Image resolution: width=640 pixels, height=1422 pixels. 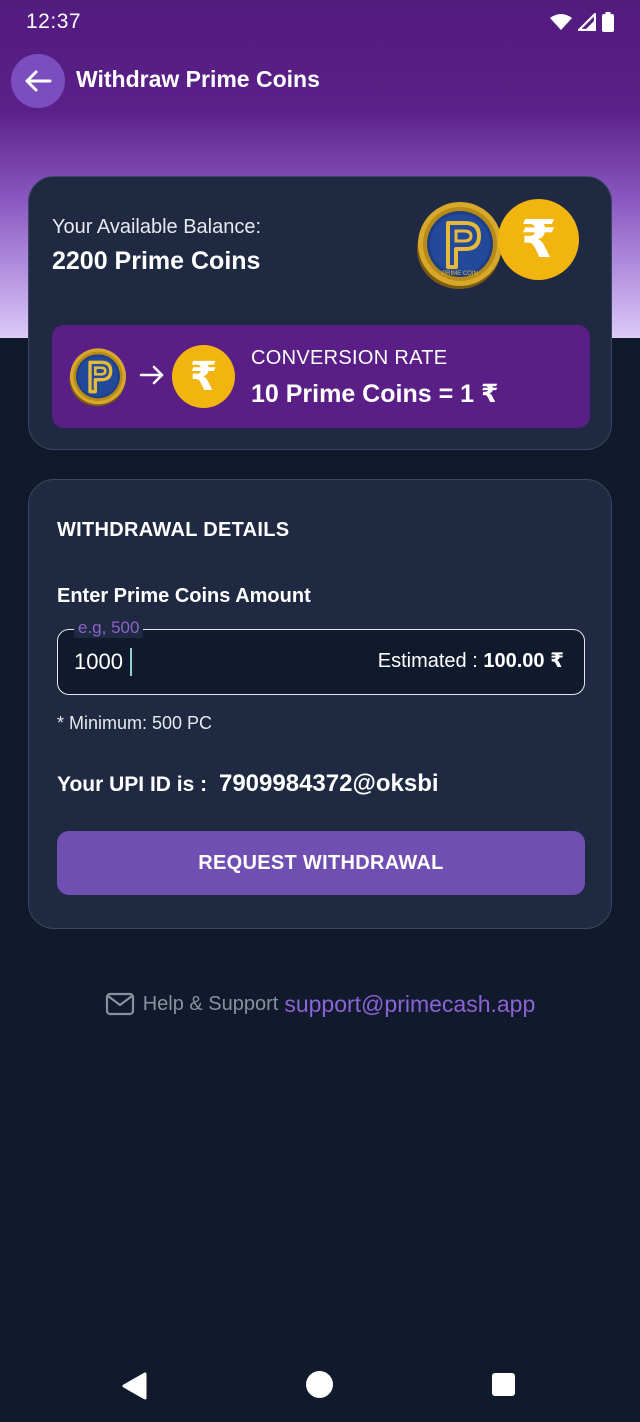 I want to click on request-withdrawal-button: REQUEST WITHDRAWAL, so click(x=321, y=863).